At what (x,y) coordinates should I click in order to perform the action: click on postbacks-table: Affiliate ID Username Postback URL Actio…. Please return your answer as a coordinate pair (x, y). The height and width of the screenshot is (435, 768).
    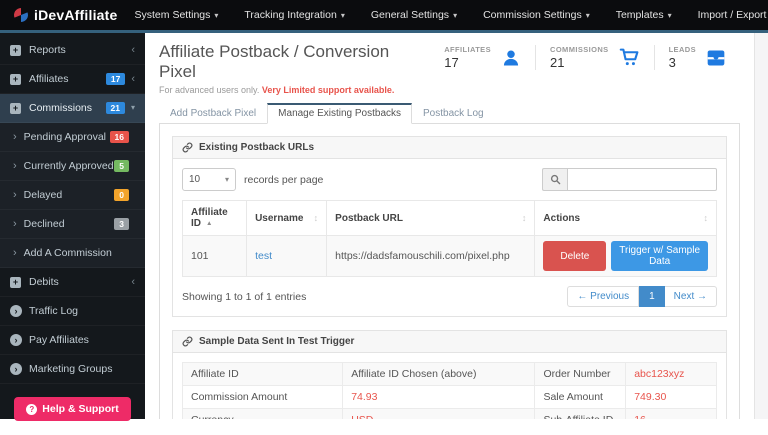
    Looking at the image, I should click on (449, 238).